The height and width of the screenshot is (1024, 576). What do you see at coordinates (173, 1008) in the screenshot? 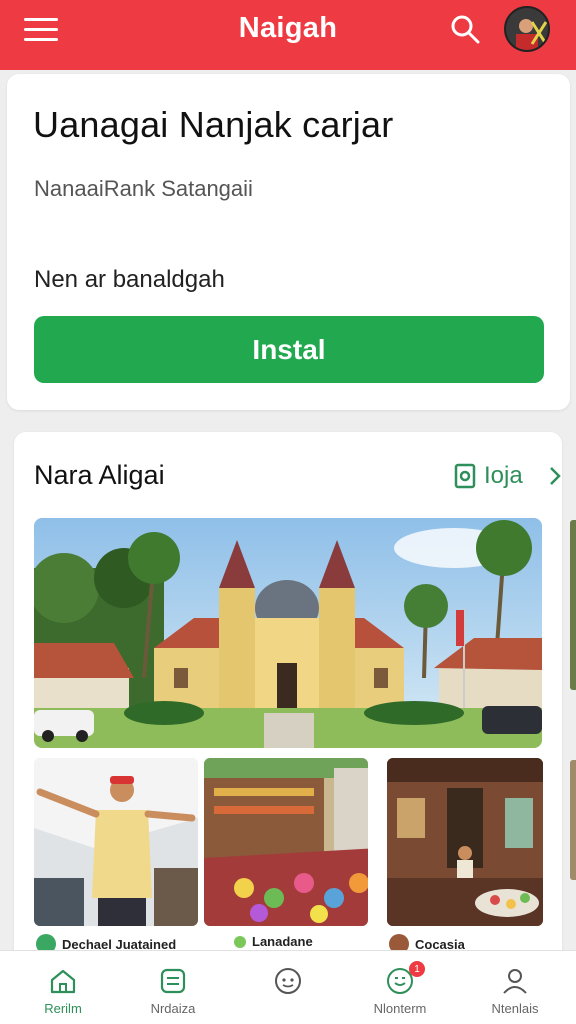
I see `nav-tickets-label: Nrdaiza` at bounding box center [173, 1008].